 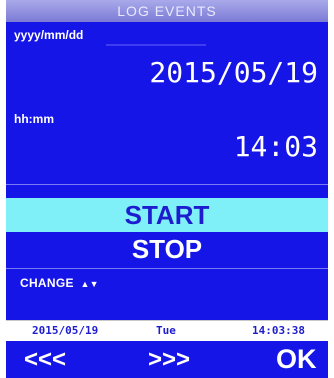 What do you see at coordinates (156, 45) in the screenshot?
I see `date-separator` at bounding box center [156, 45].